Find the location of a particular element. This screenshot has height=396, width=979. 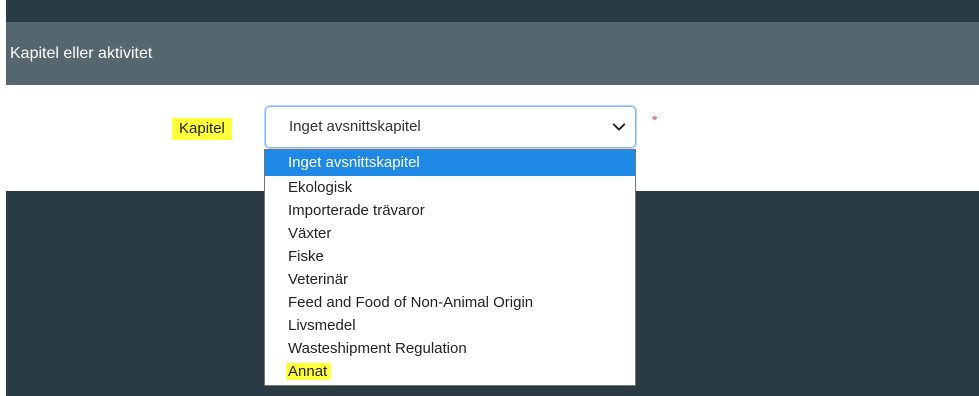

option-fiske: Fiske is located at coordinates (450, 256).